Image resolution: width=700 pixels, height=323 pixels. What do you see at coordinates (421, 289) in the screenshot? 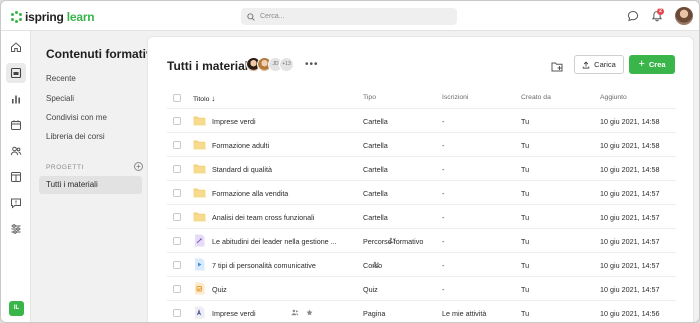
I see `table-row: Quiz Quiz - Tu 10 giu 2021, 14:57` at bounding box center [421, 289].